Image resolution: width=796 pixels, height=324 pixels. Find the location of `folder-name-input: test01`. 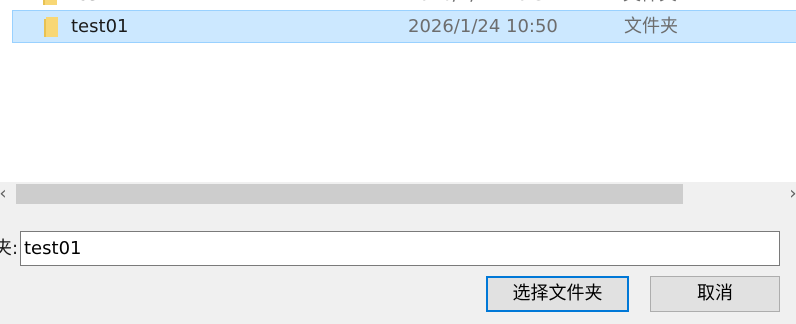

folder-name-input: test01 is located at coordinates (400, 248).